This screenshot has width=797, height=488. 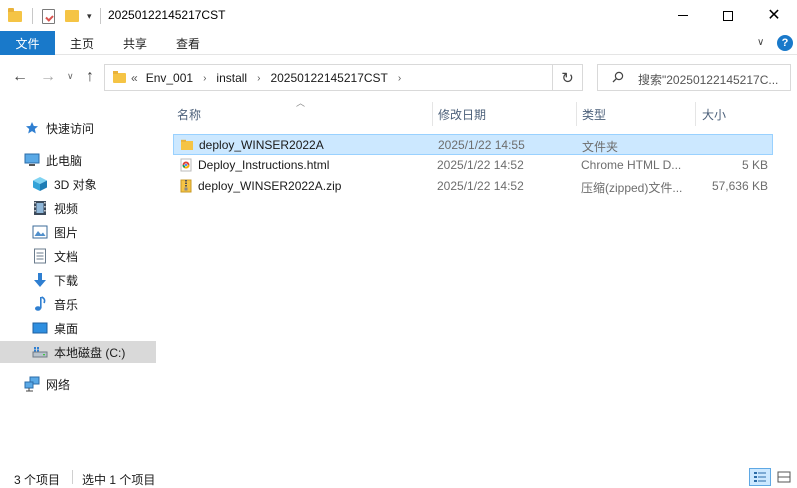 I want to click on pictures-icon, so click(x=40, y=232).